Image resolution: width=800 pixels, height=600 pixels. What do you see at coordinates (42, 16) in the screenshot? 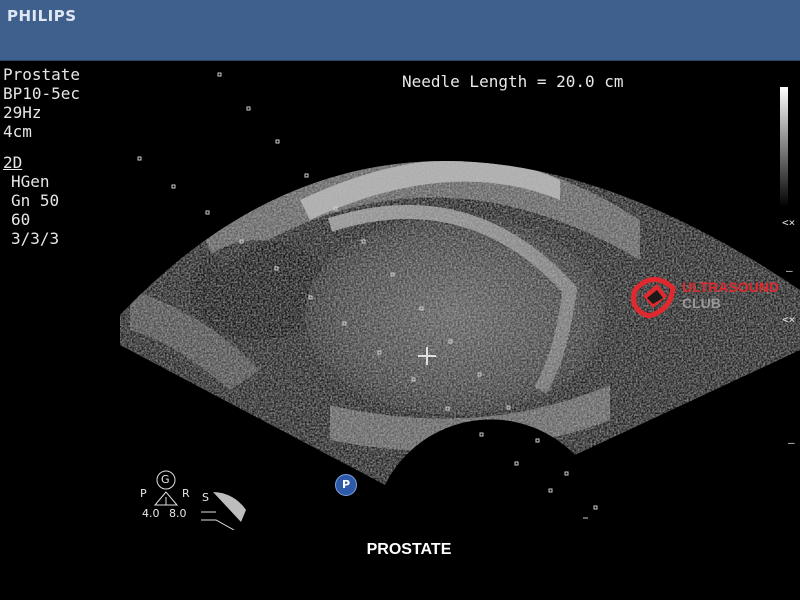
I see `brand-logo: PHILIPS` at bounding box center [42, 16].